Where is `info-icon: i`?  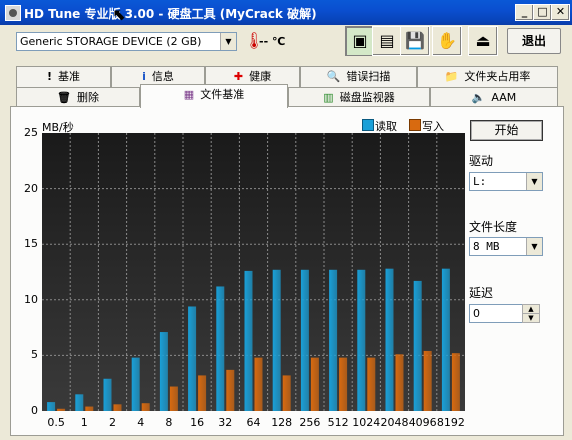
info-icon: i is located at coordinates (144, 76).